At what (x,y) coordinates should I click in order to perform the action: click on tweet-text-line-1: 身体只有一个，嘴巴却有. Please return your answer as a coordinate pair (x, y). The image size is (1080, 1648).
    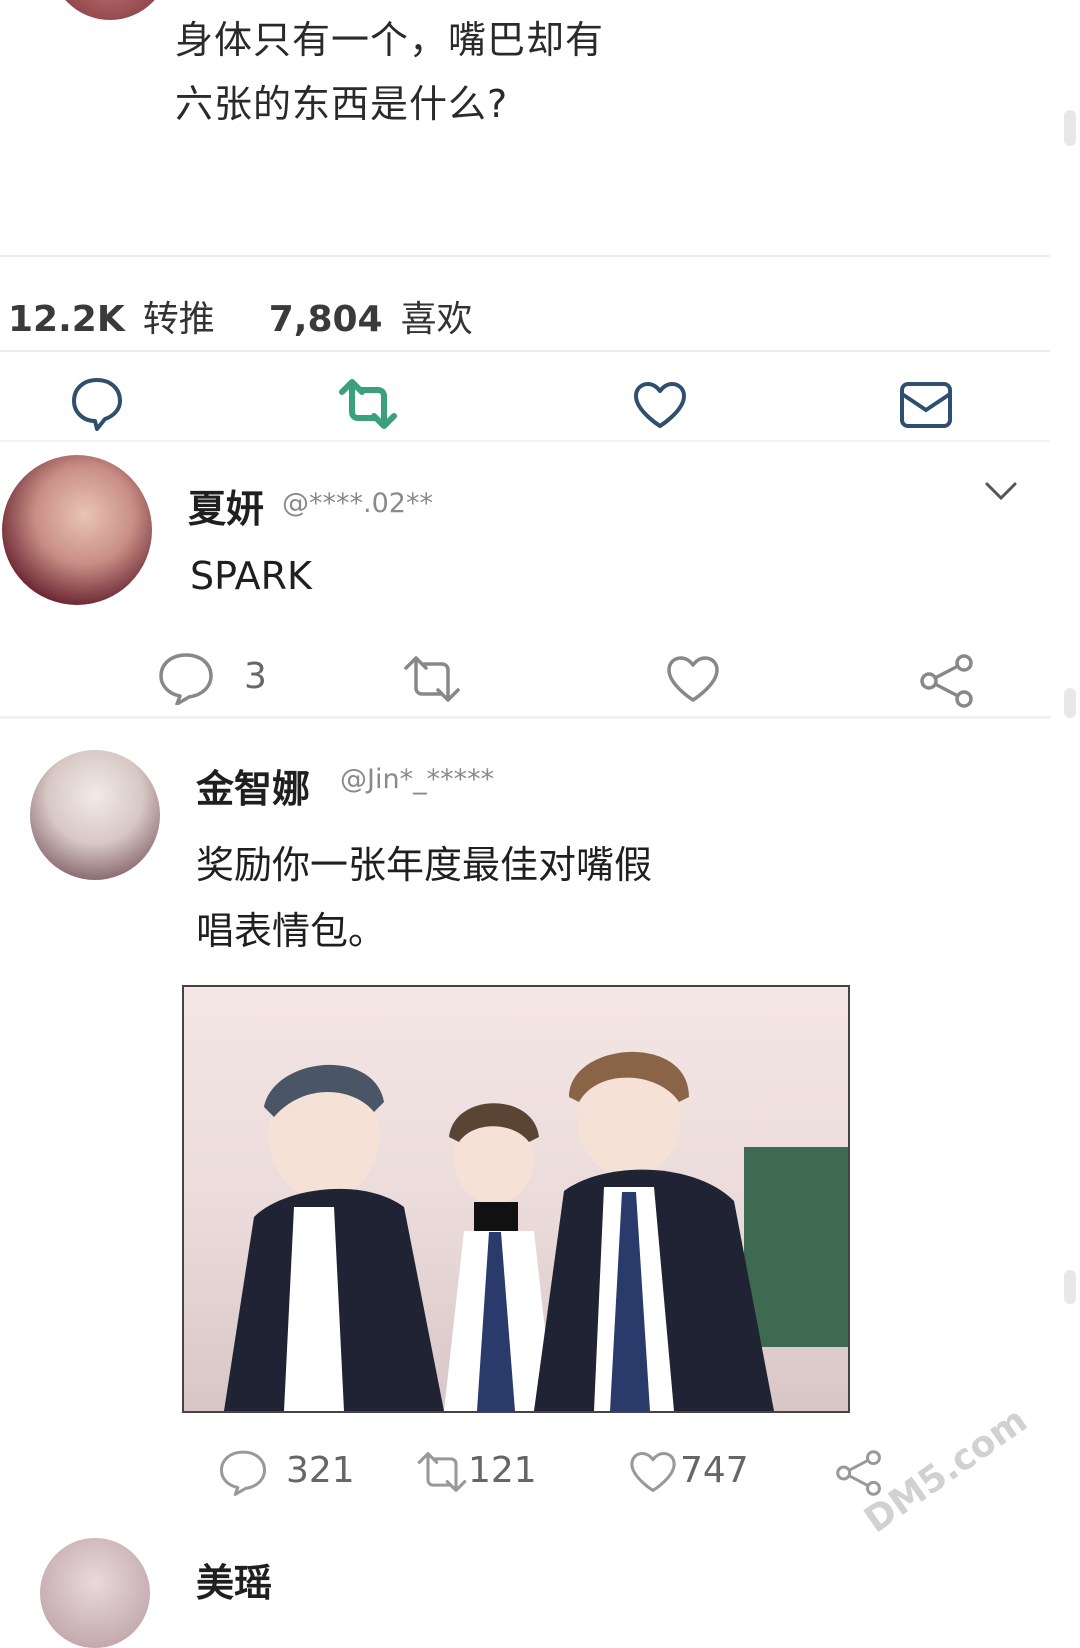
    Looking at the image, I should click on (390, 40).